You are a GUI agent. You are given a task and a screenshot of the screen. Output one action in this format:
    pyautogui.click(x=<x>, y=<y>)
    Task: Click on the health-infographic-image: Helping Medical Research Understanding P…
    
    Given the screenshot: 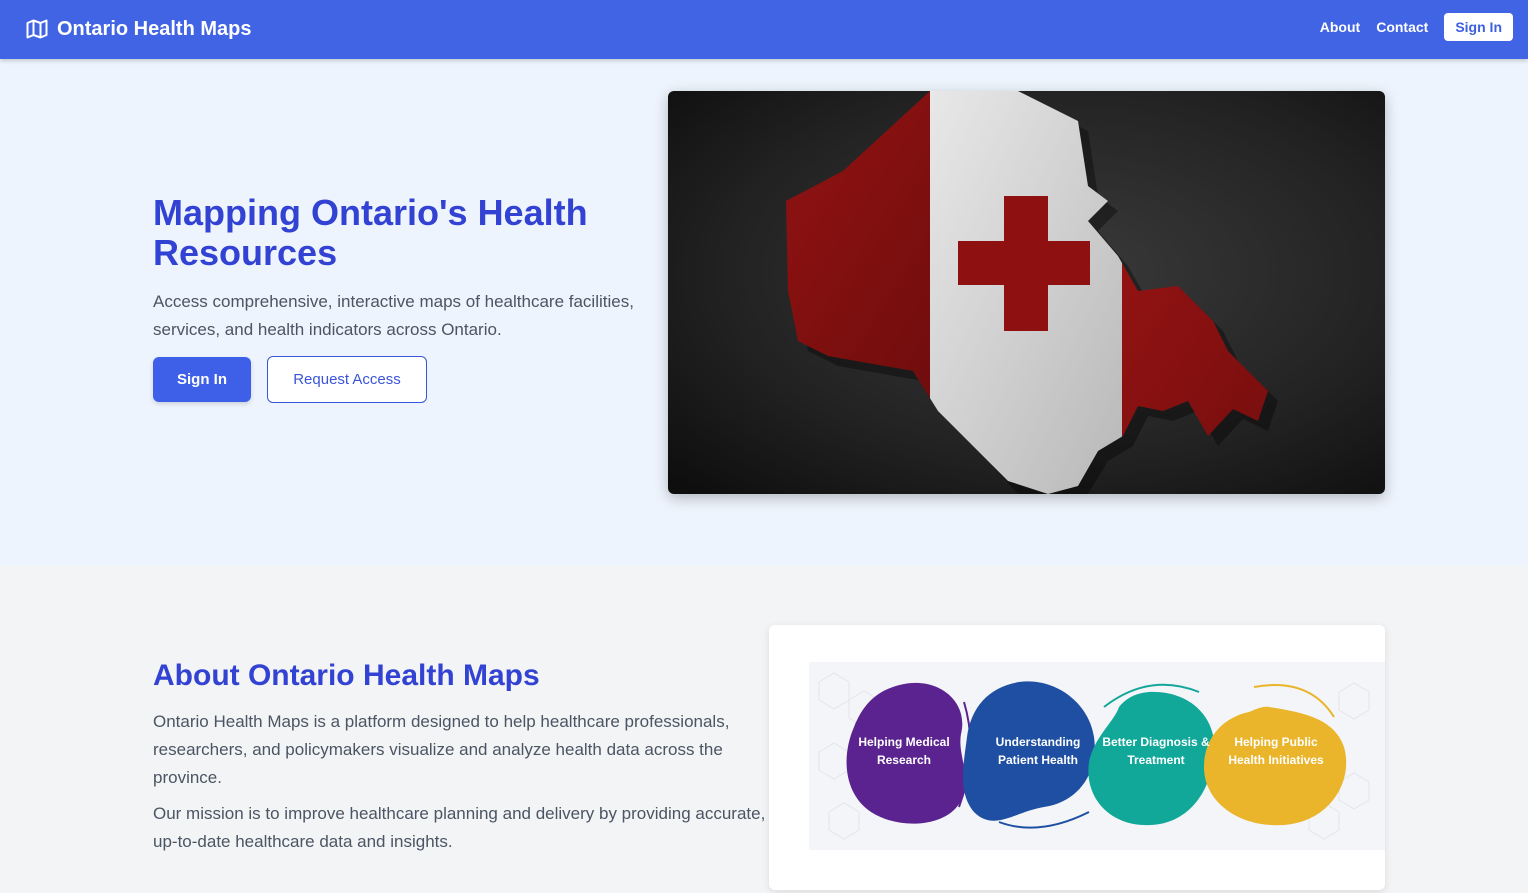 What is the action you would take?
    pyautogui.click(x=1097, y=756)
    